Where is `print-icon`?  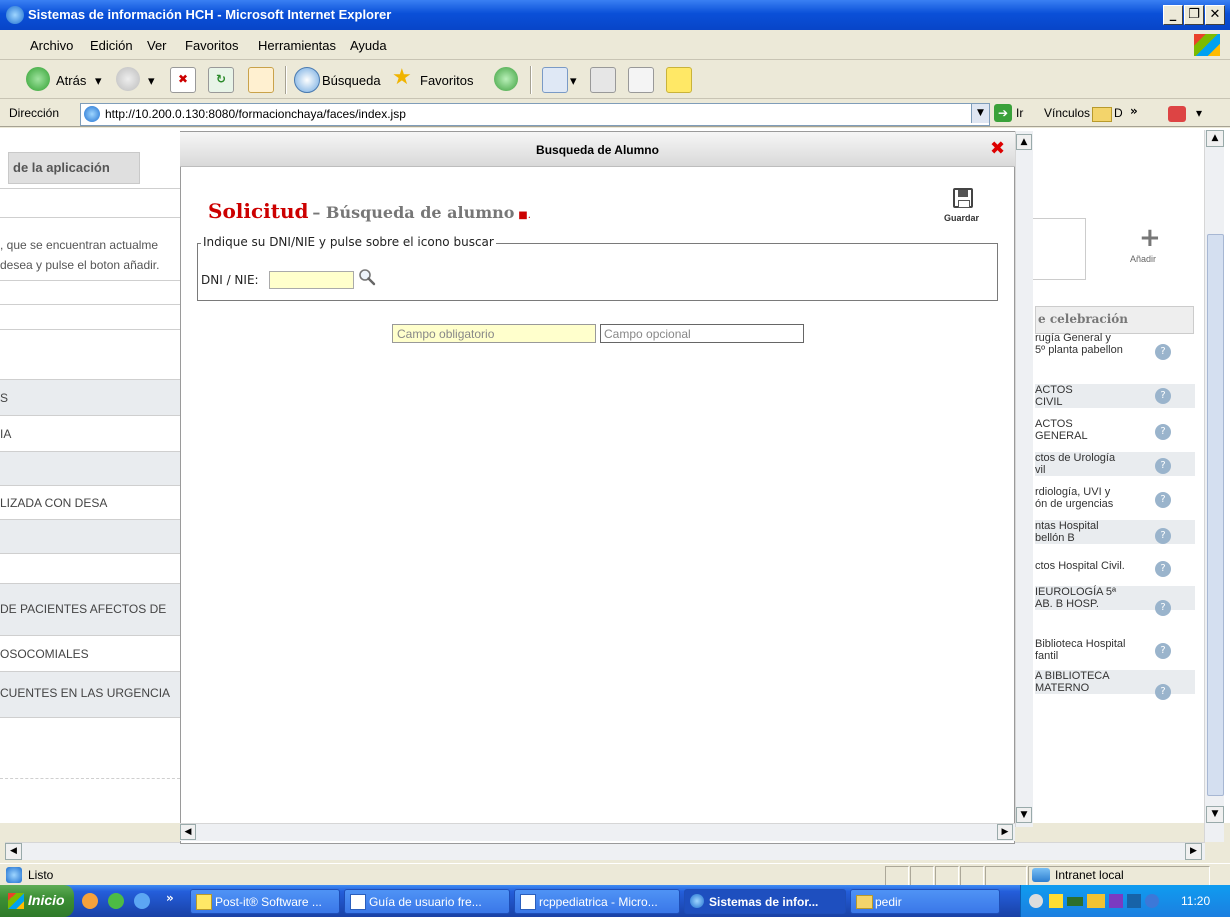 print-icon is located at coordinates (603, 80).